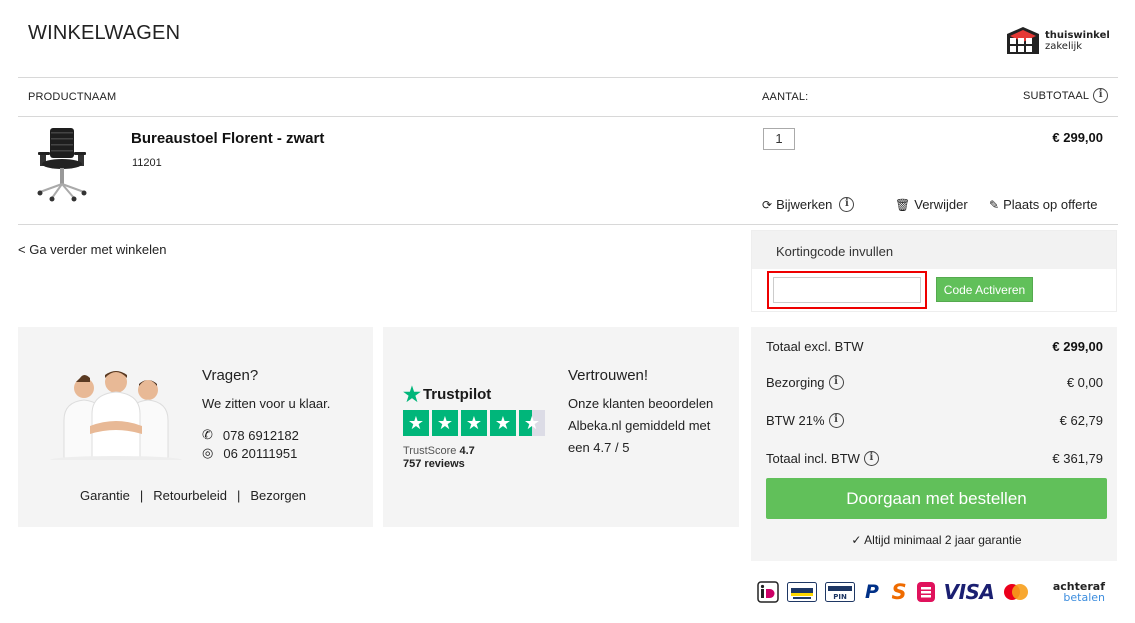  What do you see at coordinates (230, 375) in the screenshot?
I see `contact-title: Vragen?` at bounding box center [230, 375].